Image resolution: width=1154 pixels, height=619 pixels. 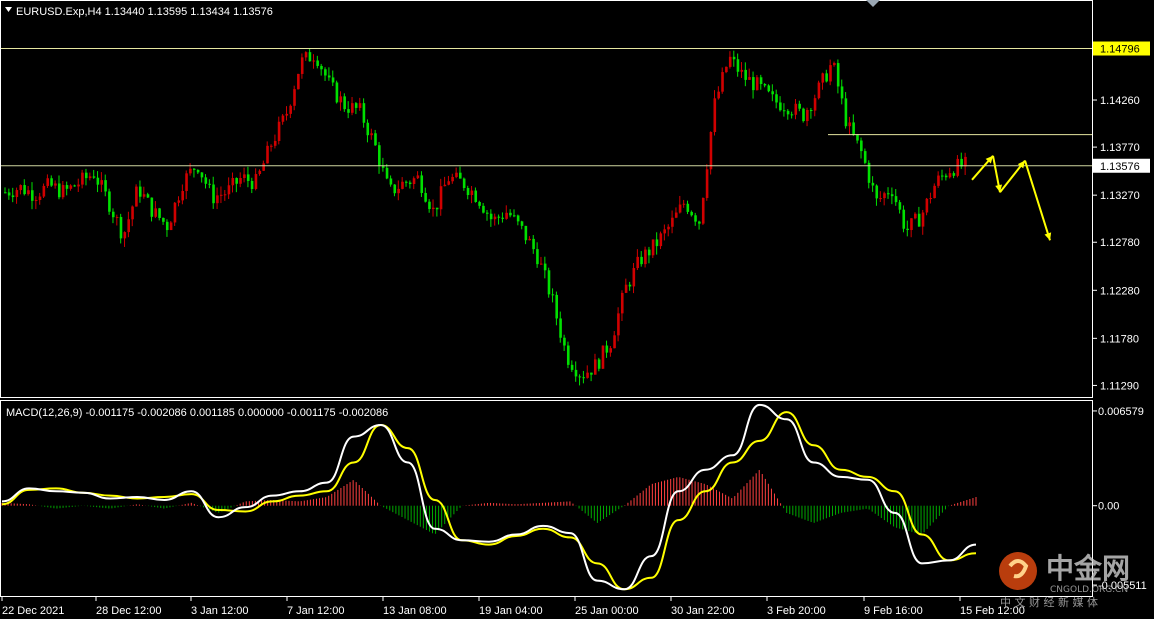 I want to click on time-tick-label: 25 Jan 00:00, so click(x=607, y=611).